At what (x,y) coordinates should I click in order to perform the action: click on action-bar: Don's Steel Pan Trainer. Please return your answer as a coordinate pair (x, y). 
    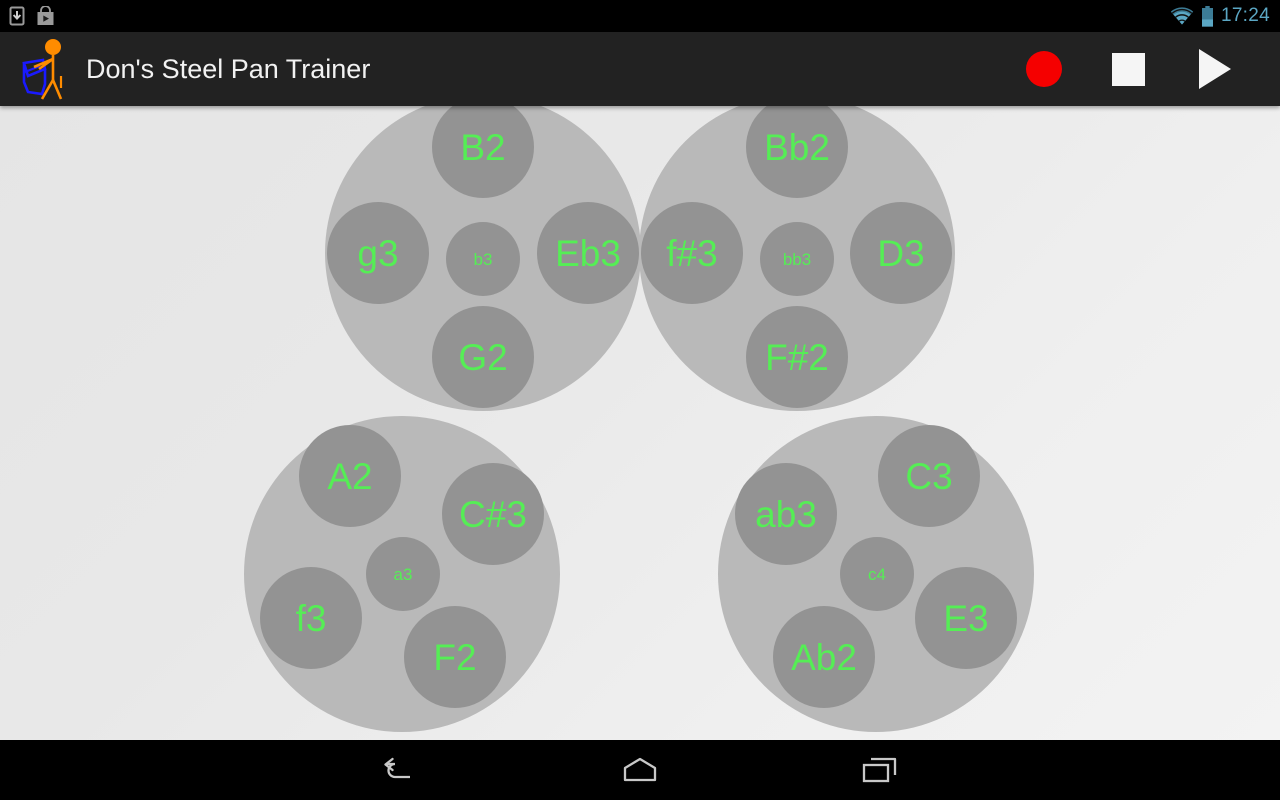
    Looking at the image, I should click on (640, 69).